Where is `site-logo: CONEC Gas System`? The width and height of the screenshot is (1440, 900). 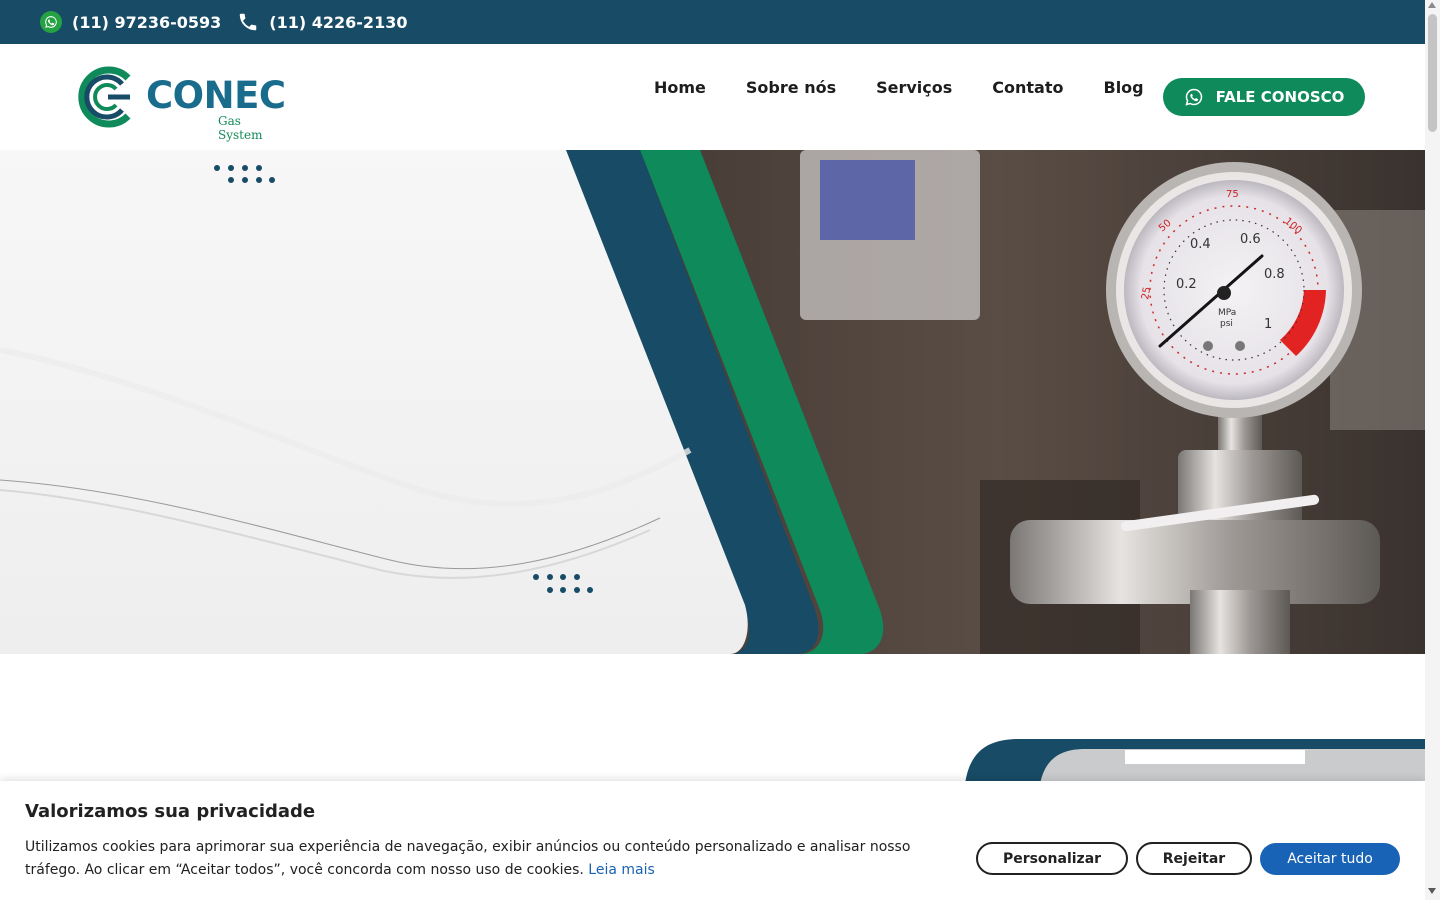 site-logo: CONEC Gas System is located at coordinates (179, 103).